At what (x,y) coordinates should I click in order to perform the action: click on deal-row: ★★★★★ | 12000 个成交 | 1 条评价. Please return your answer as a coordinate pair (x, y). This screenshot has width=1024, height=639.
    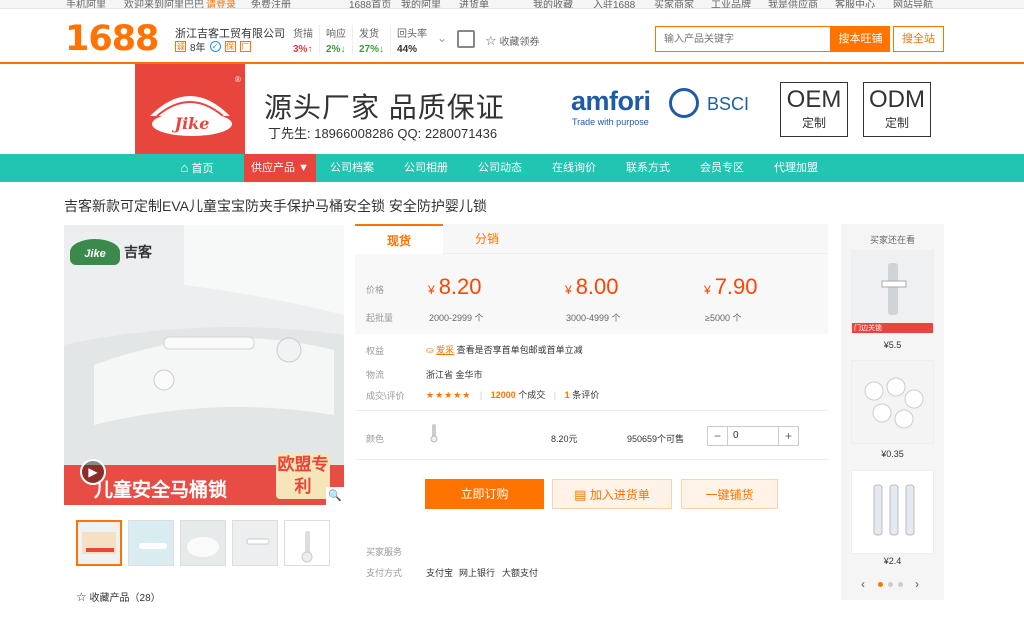
    Looking at the image, I should click on (512, 394).